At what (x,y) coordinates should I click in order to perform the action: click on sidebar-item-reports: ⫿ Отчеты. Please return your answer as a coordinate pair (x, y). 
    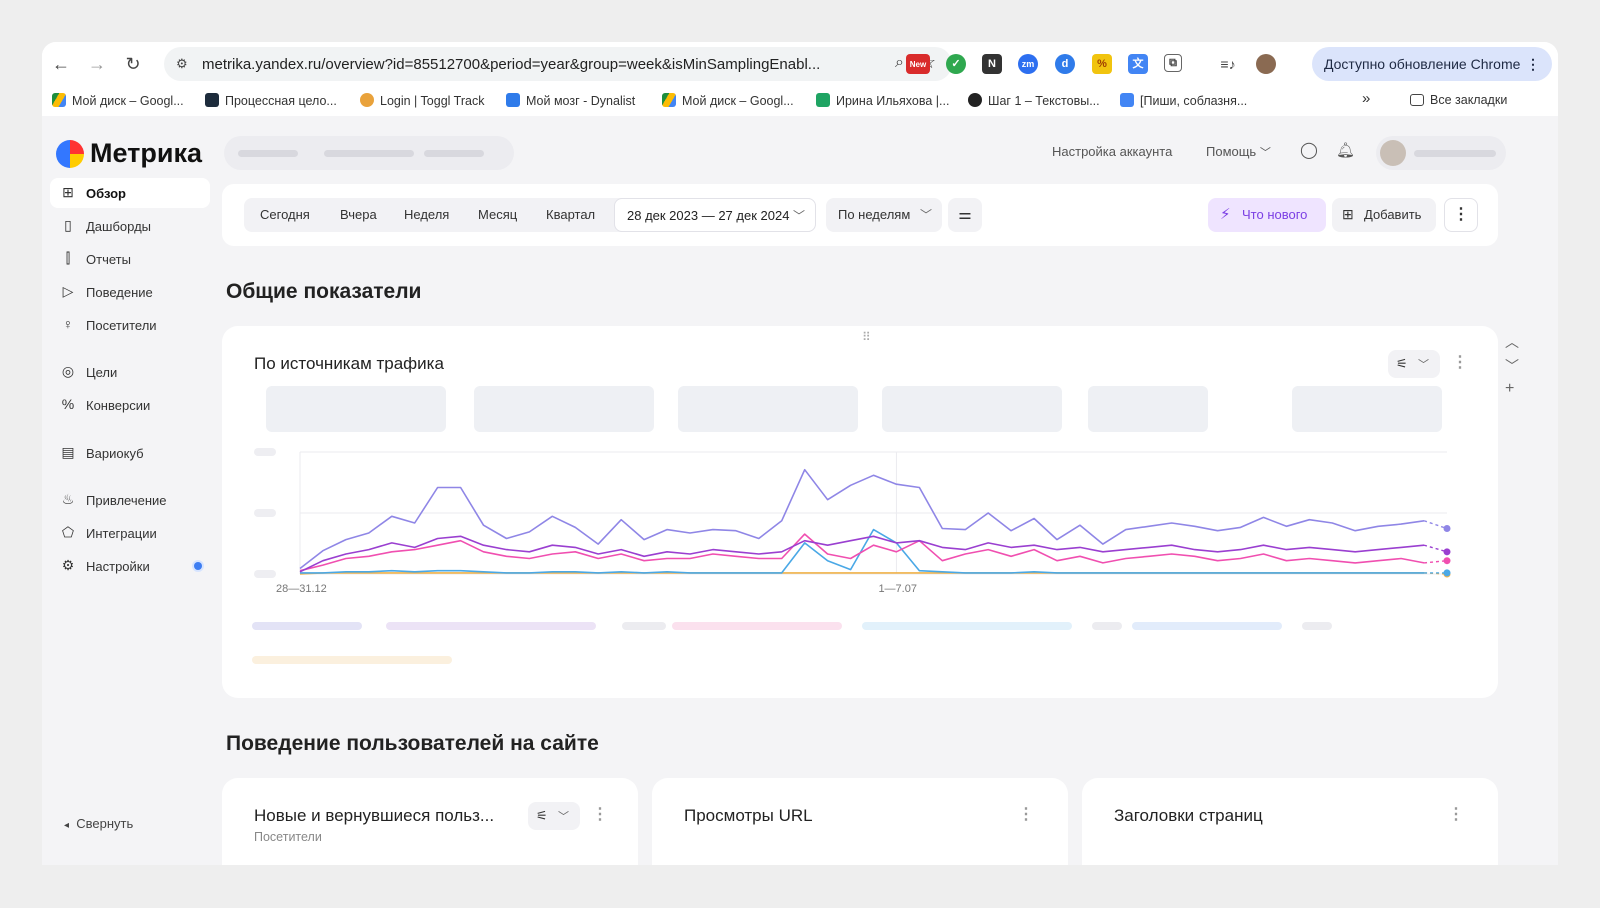
    Looking at the image, I should click on (130, 259).